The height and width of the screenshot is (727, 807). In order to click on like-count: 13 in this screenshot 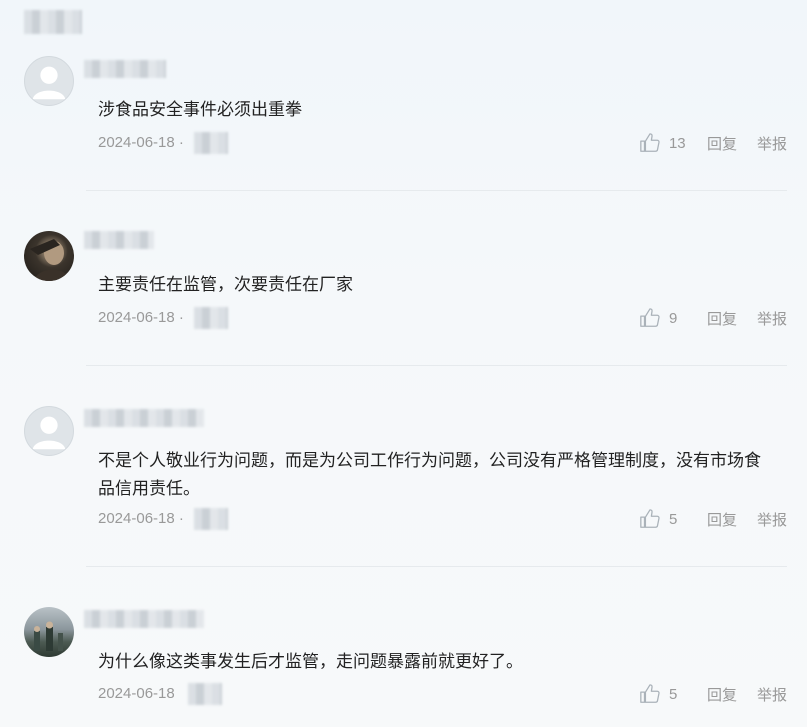, I will do `click(677, 143)`.